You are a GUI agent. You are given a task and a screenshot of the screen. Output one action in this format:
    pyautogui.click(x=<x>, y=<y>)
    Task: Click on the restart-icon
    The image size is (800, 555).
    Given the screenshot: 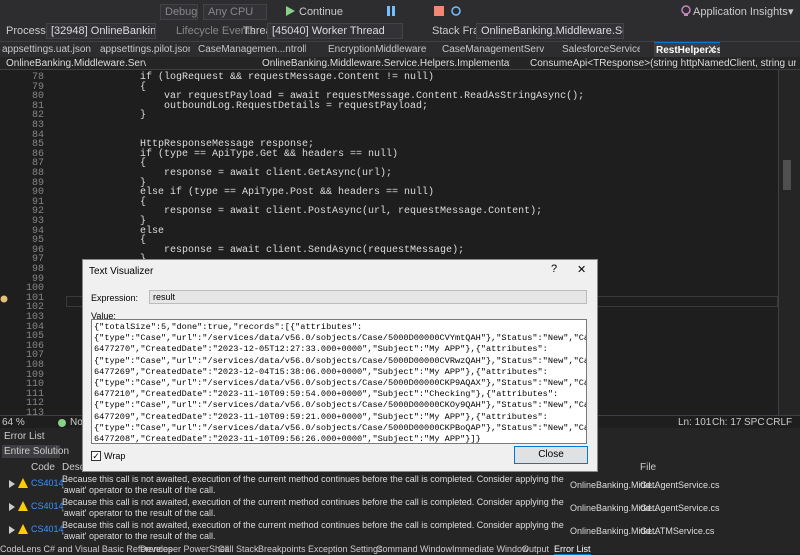 What is the action you would take?
    pyautogui.click(x=456, y=11)
    